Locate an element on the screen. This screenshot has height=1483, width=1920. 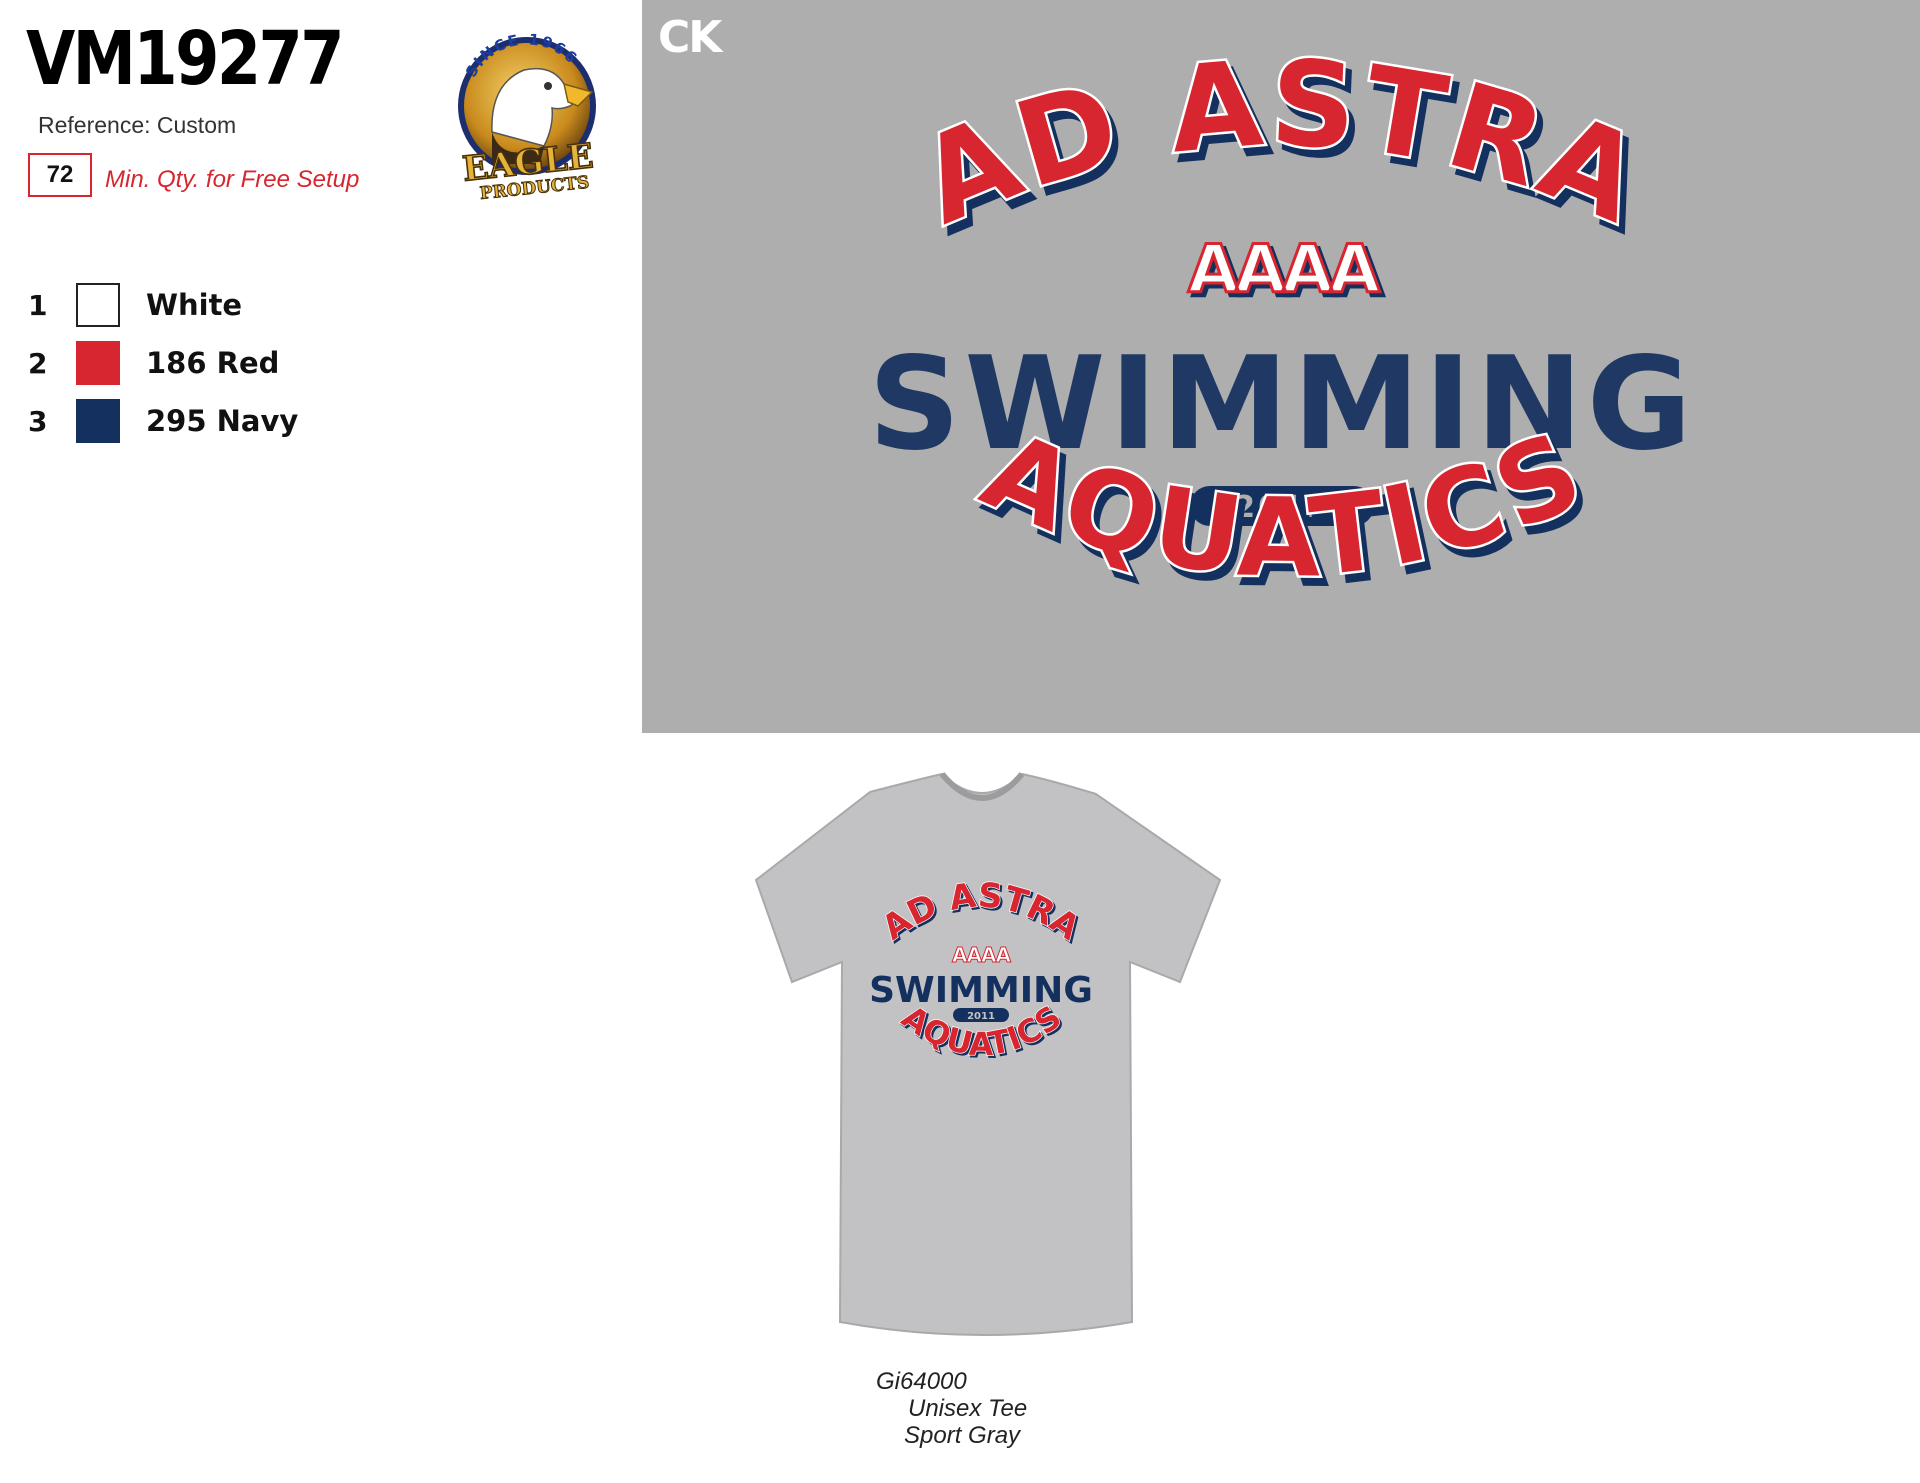
svg-text: AD ASTRA is located at coordinates (1282, 142).